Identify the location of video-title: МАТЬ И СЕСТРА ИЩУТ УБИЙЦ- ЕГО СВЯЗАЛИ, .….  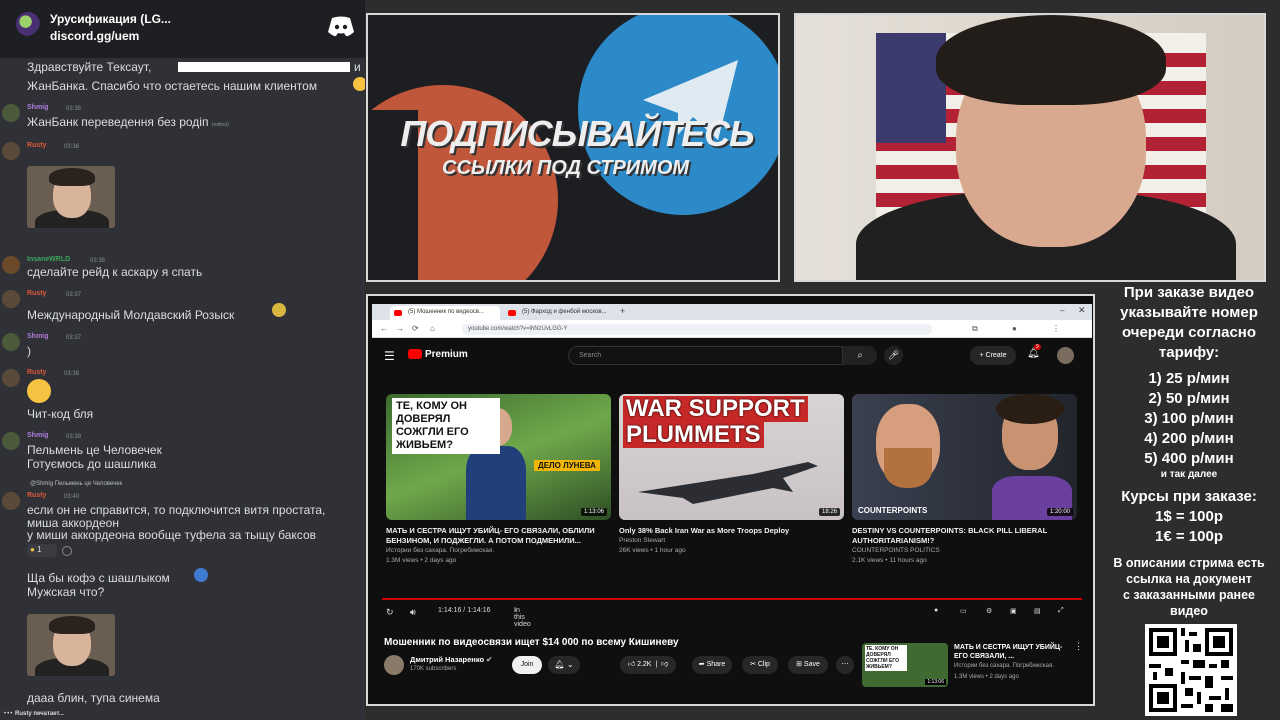
(1009, 652).